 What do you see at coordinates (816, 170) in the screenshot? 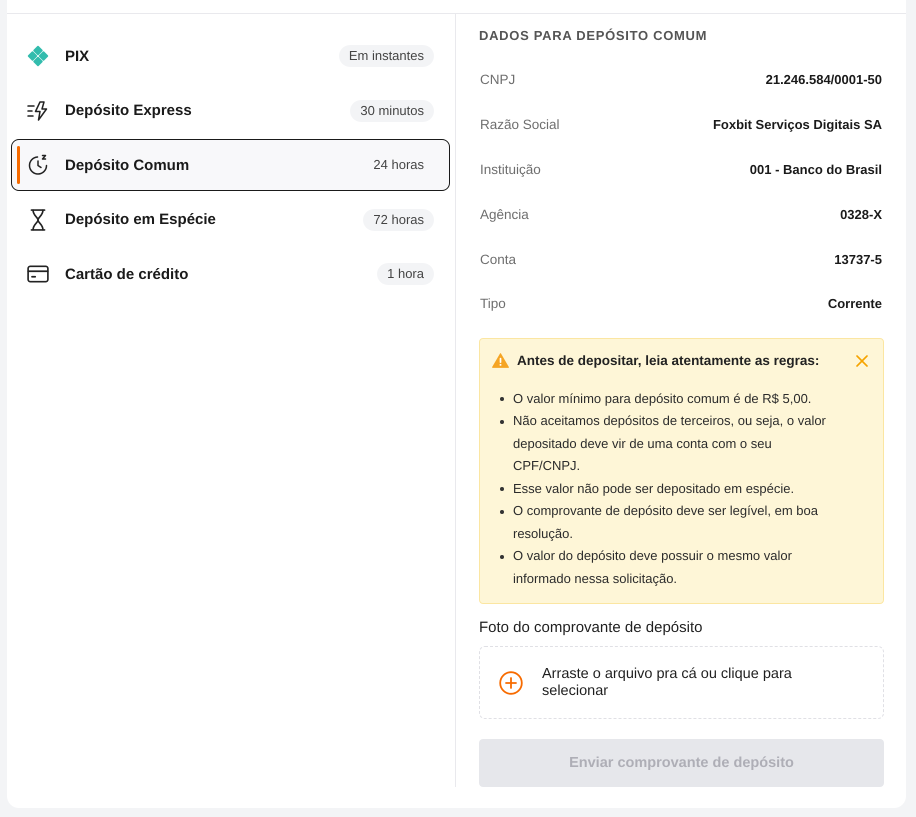
I see `field-value: 001 - Banco do Brasil` at bounding box center [816, 170].